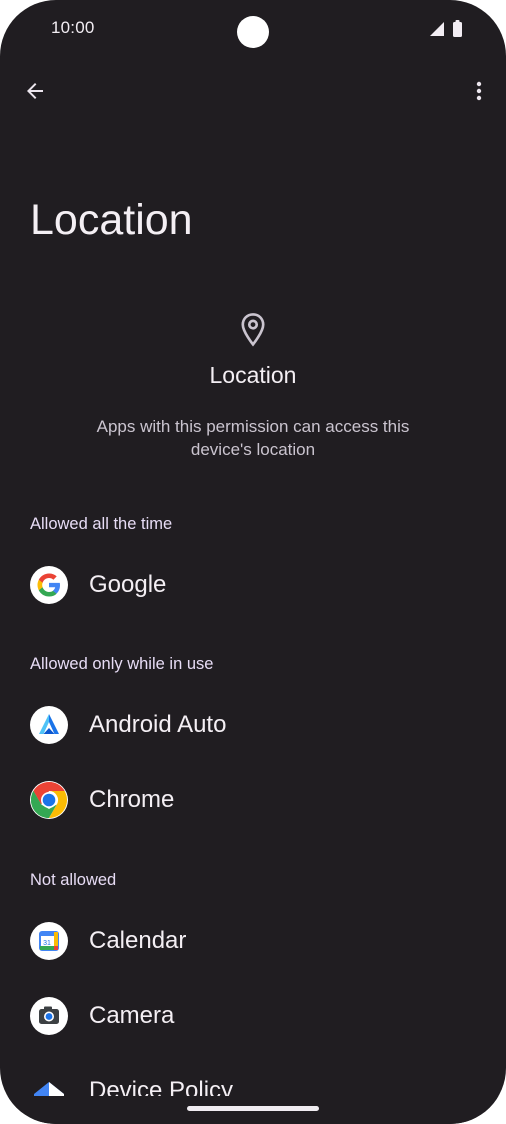 The height and width of the screenshot is (1124, 506). I want to click on top-app-bar, so click(253, 91).